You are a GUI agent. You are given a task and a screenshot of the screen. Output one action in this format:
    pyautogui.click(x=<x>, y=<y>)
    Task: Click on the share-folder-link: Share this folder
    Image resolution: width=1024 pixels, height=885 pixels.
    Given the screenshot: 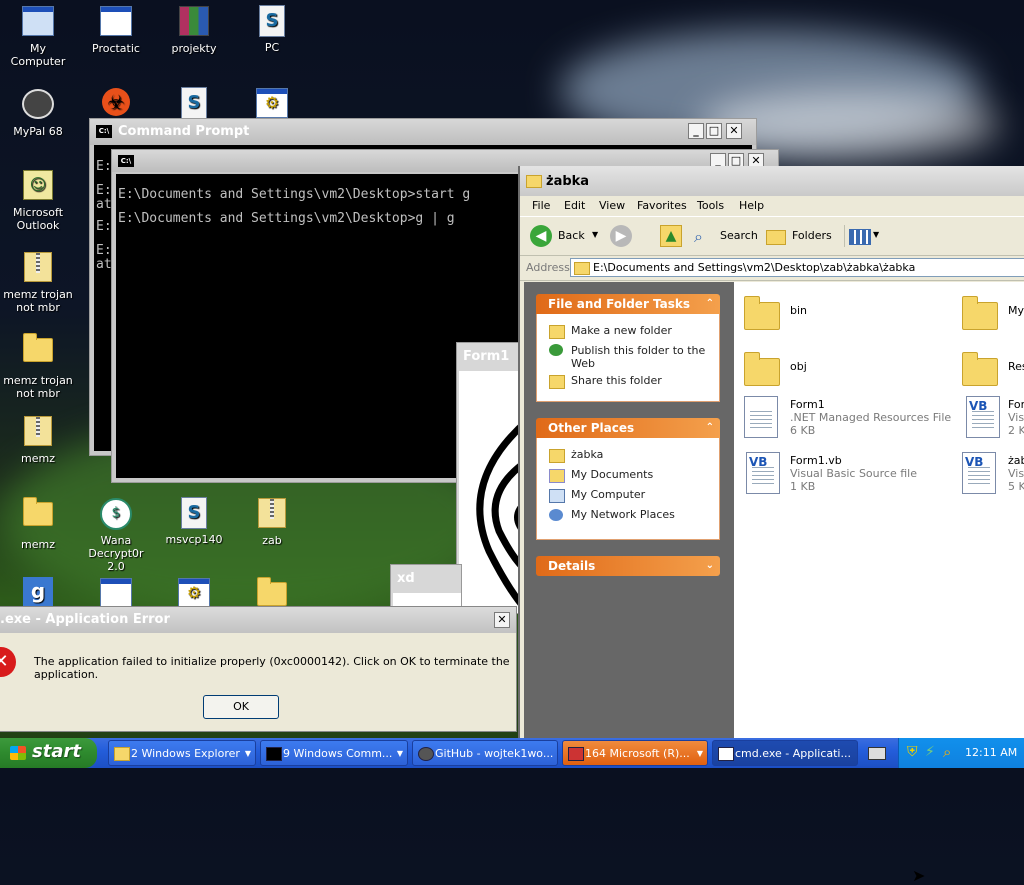 What is the action you would take?
    pyautogui.click(x=616, y=380)
    